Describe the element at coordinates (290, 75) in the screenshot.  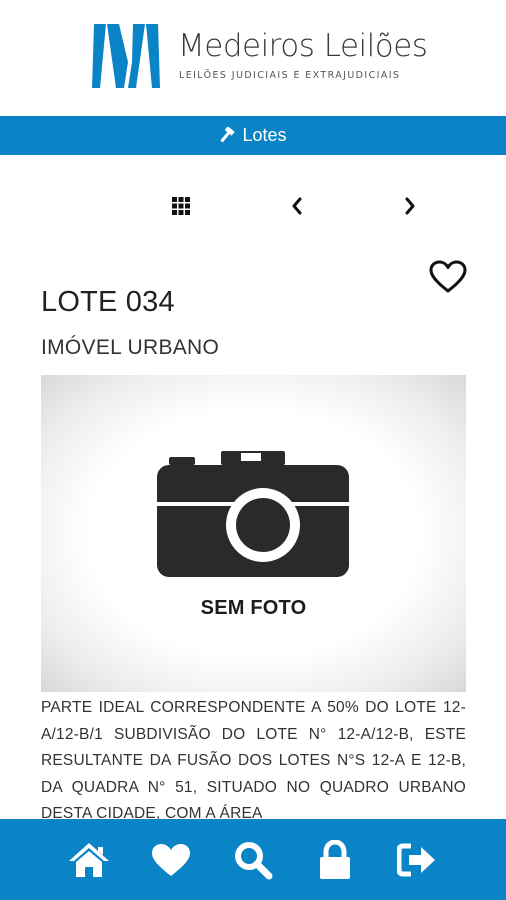
I see `brand-tagline: LEILÕES JUDICIAIS E EXTRAJUDICIAIS` at that location.